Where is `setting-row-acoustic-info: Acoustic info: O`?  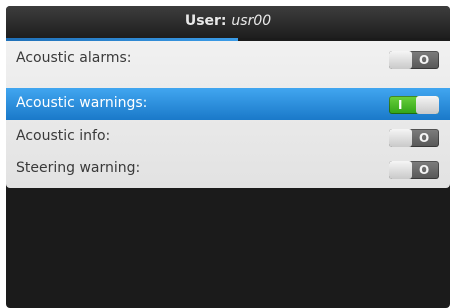 setting-row-acoustic-info: Acoustic info: O is located at coordinates (228, 137).